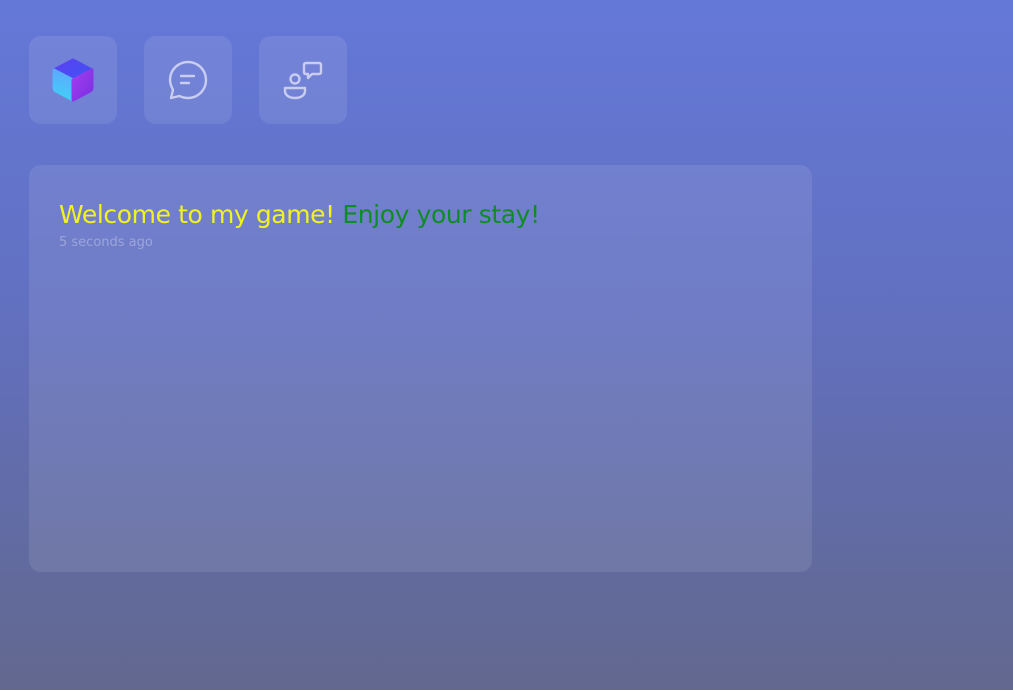  I want to click on chat-button, so click(188, 80).